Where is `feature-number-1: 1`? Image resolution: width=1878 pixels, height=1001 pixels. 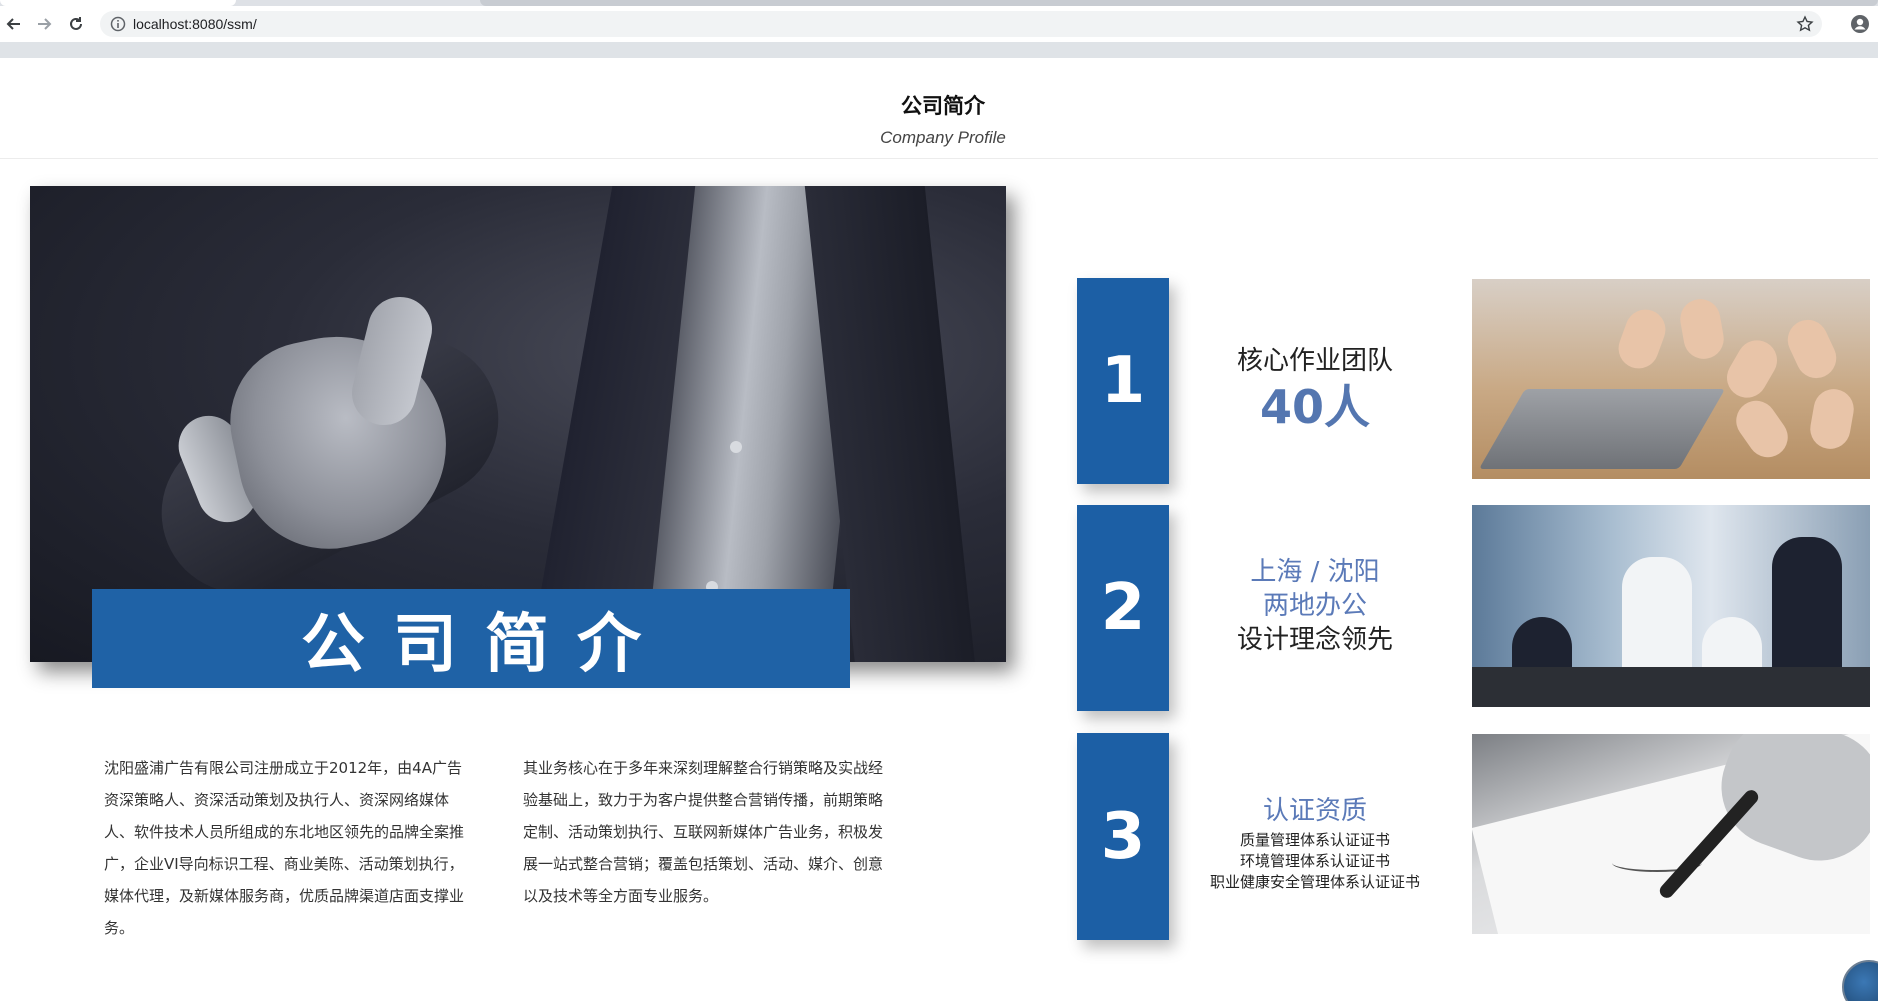 feature-number-1: 1 is located at coordinates (1123, 381).